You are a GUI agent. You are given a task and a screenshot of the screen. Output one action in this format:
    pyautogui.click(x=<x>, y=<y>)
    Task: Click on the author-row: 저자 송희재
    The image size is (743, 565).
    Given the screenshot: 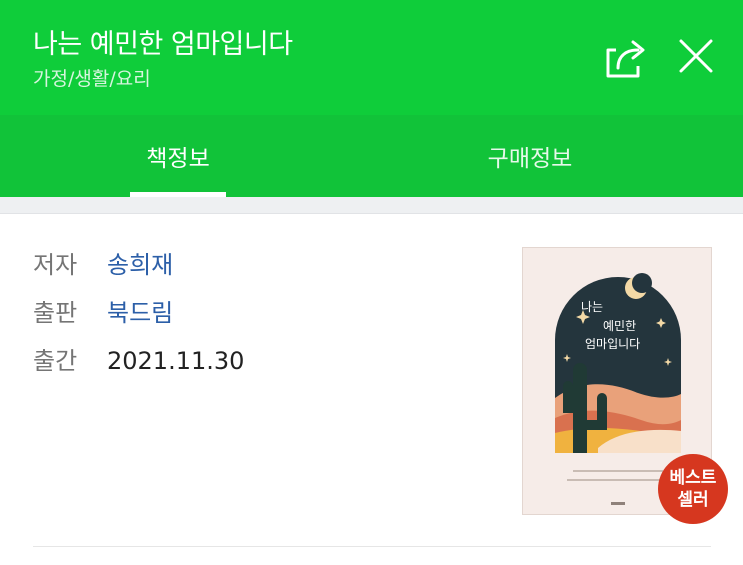 What is the action you would take?
    pyautogui.click(x=103, y=262)
    